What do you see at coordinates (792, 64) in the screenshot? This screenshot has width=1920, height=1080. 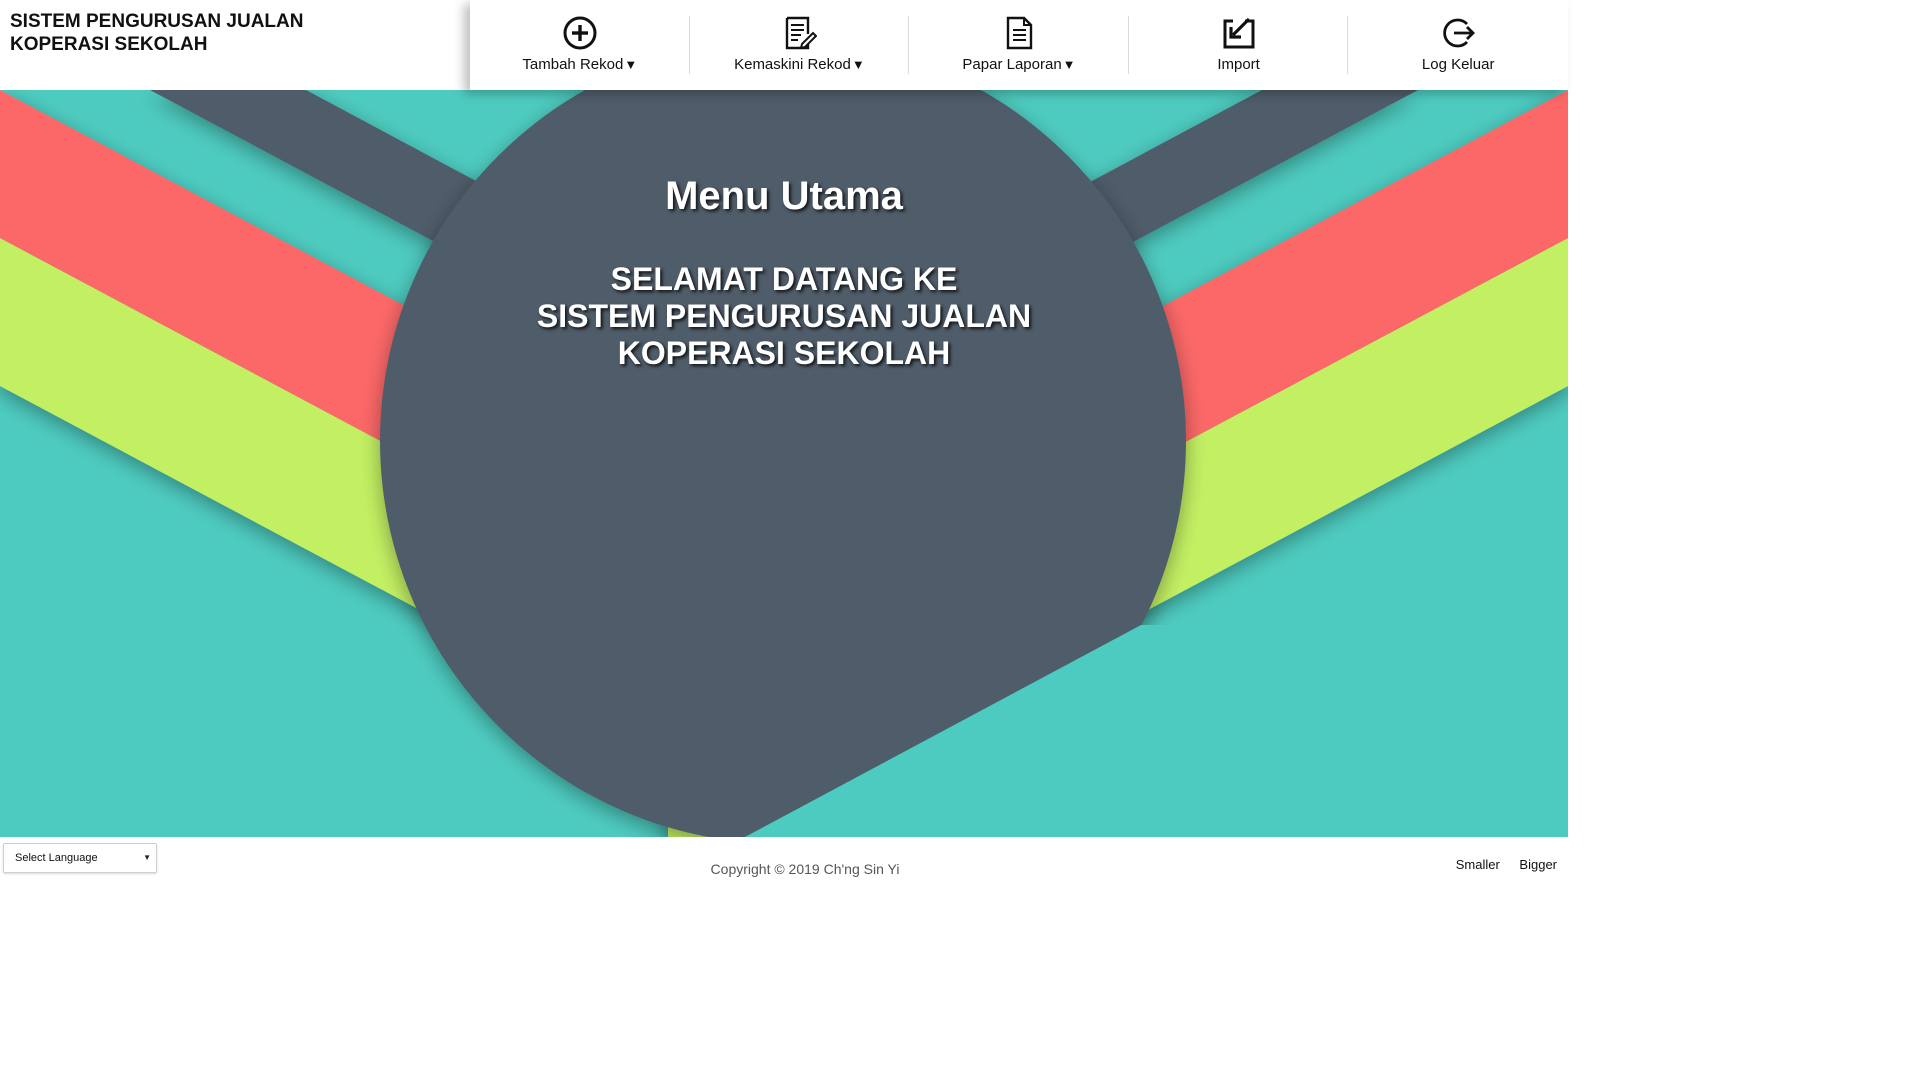 I see `nav-kemaskini-rekod-label: Kemaskini Rekod` at bounding box center [792, 64].